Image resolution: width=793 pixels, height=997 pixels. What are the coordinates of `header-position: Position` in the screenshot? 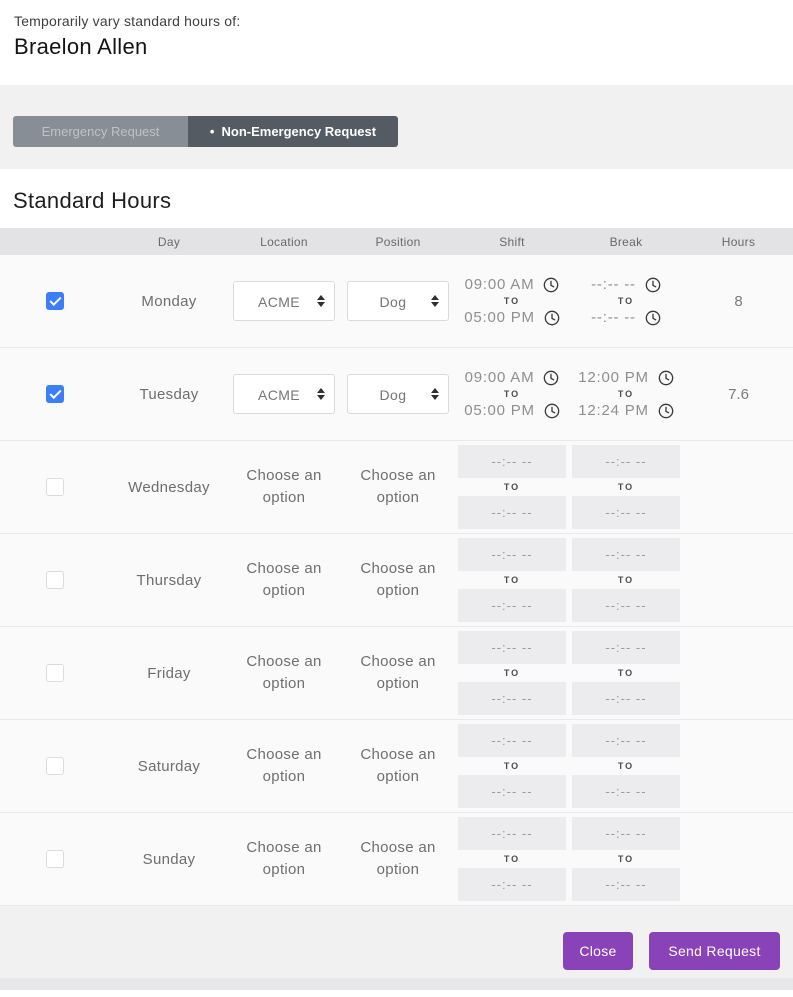 It's located at (398, 241).